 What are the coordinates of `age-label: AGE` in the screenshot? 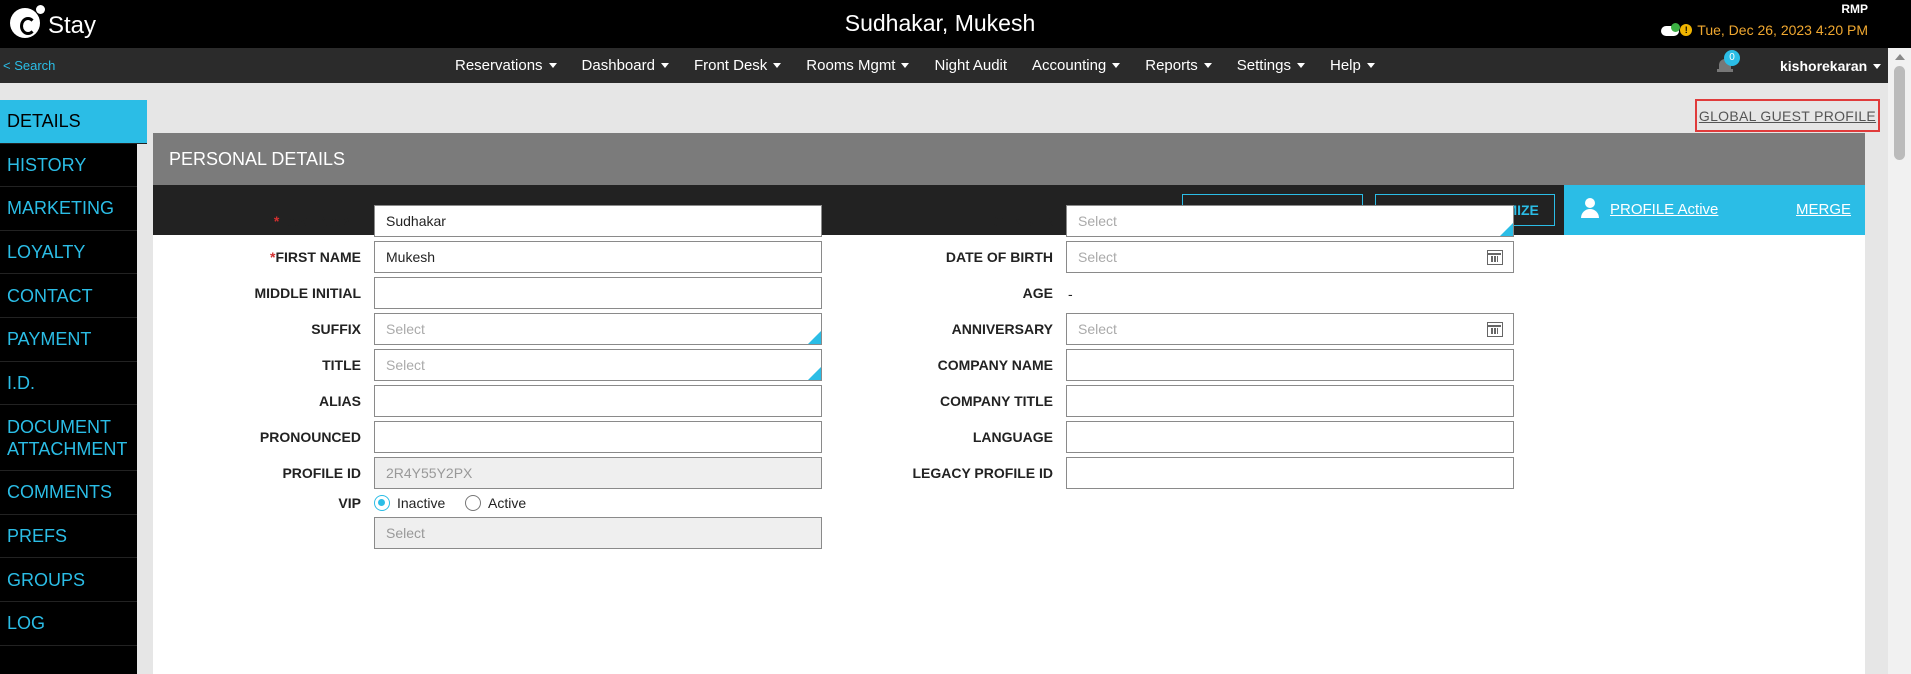 It's located at (1038, 293).